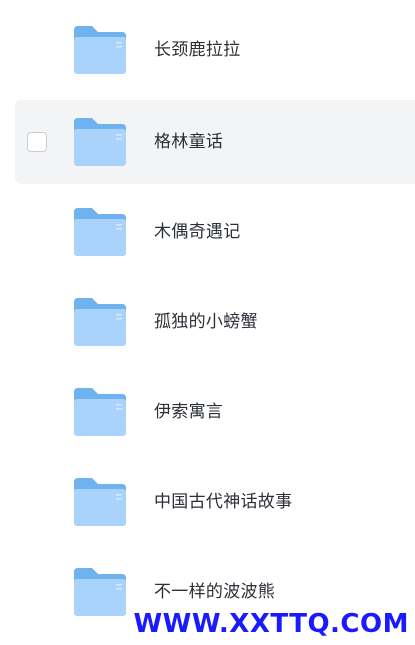 This screenshot has width=415, height=645. What do you see at coordinates (197, 232) in the screenshot?
I see `folder-name: 木偶奇遇记` at bounding box center [197, 232].